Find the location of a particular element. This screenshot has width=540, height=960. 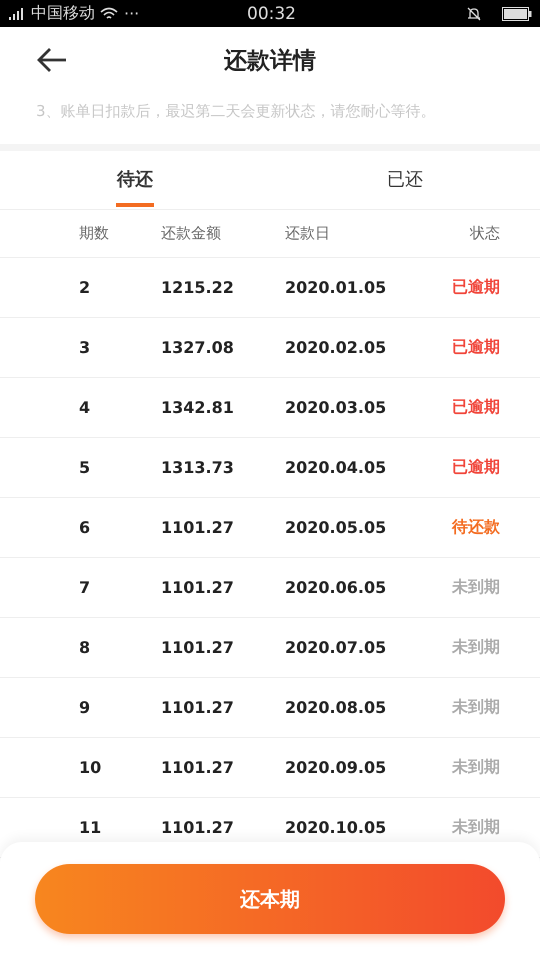

period-cell-text: 4 is located at coordinates (85, 407).